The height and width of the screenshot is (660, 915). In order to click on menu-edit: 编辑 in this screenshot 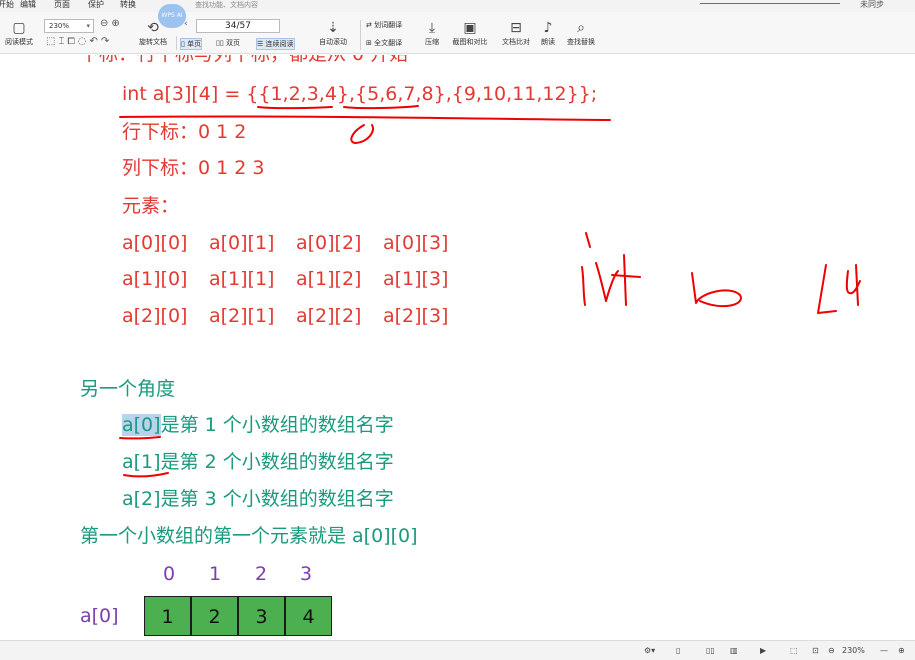, I will do `click(28, 5)`.